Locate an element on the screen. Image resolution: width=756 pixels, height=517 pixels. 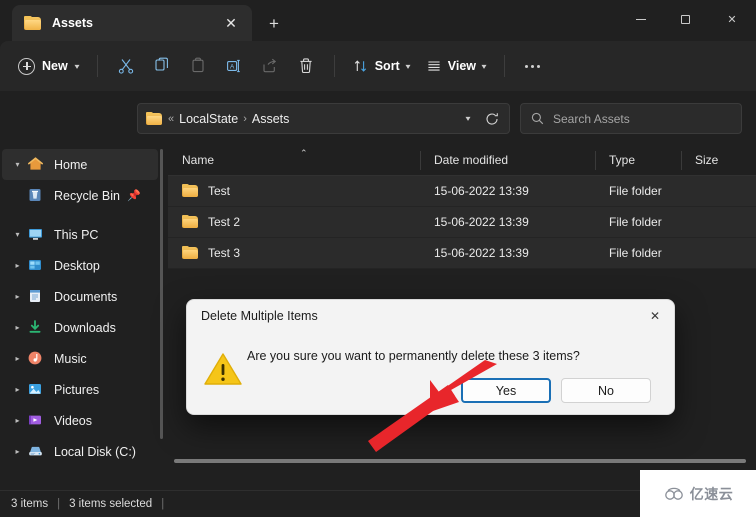
sidebar-item-documents: ▸ Documents is located at coordinates (80, 296).